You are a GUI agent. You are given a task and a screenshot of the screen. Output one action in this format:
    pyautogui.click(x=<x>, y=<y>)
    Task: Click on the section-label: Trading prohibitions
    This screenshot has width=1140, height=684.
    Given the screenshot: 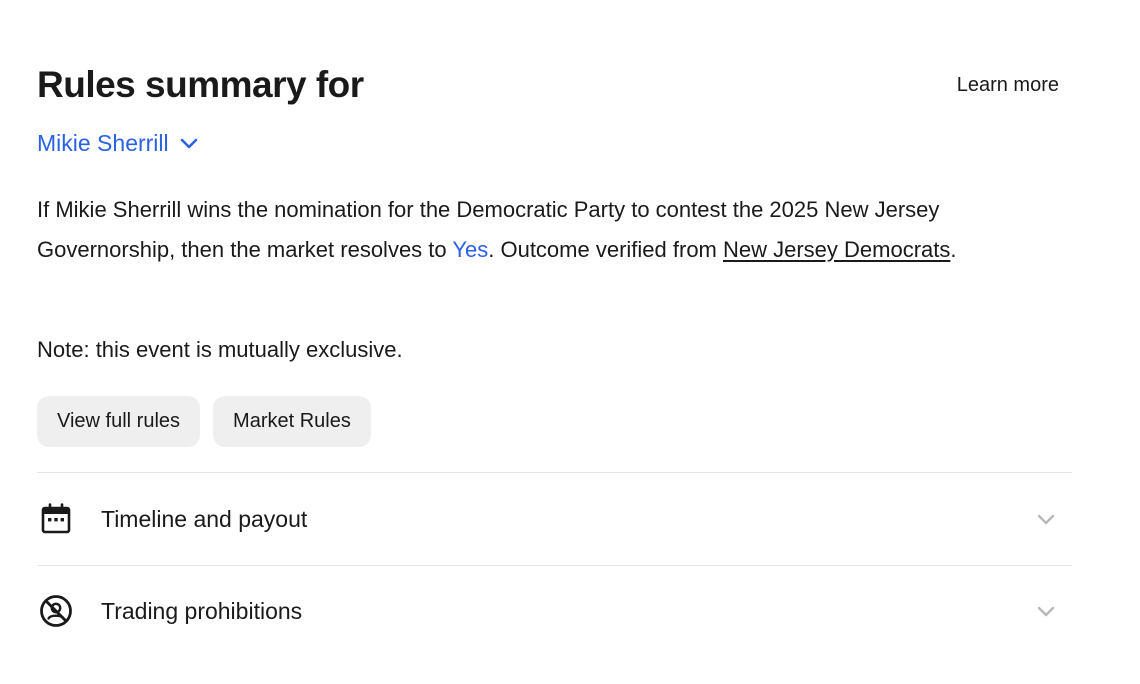 What is the action you would take?
    pyautogui.click(x=202, y=611)
    